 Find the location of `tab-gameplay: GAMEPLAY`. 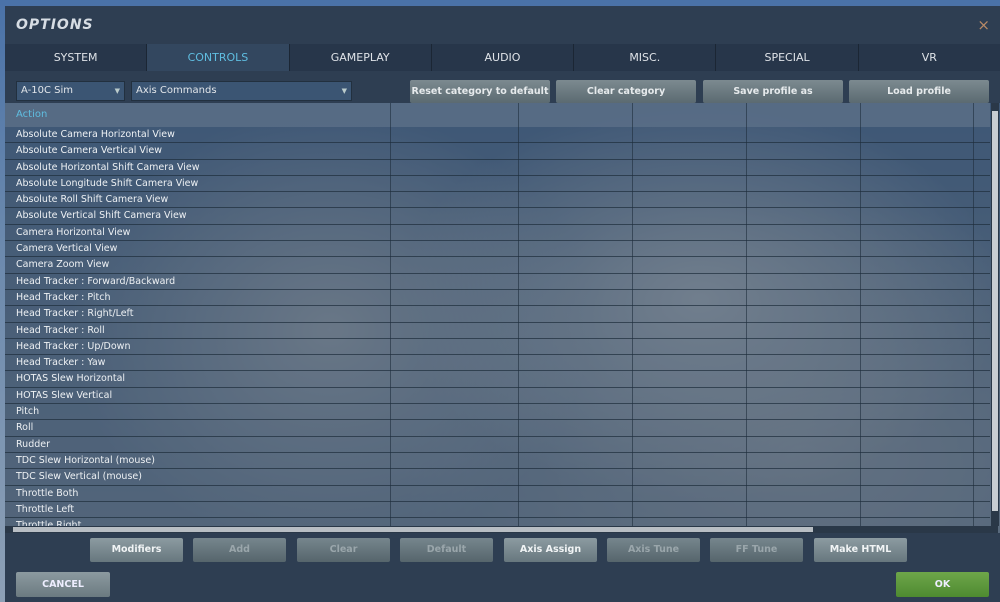

tab-gameplay: GAMEPLAY is located at coordinates (361, 57).